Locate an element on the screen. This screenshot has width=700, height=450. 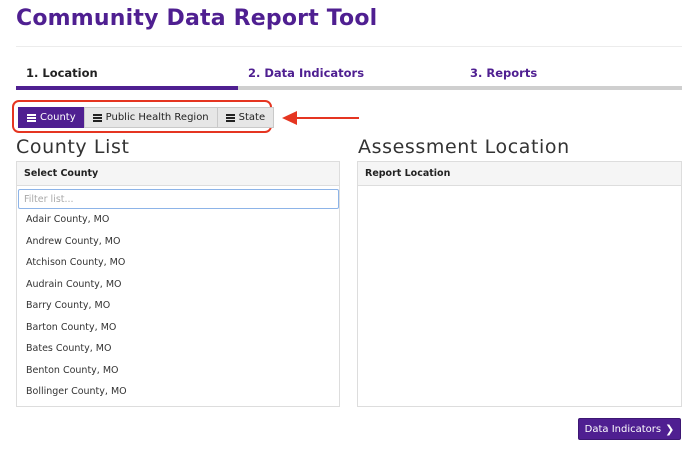
select-county-header: Select County is located at coordinates (178, 174).